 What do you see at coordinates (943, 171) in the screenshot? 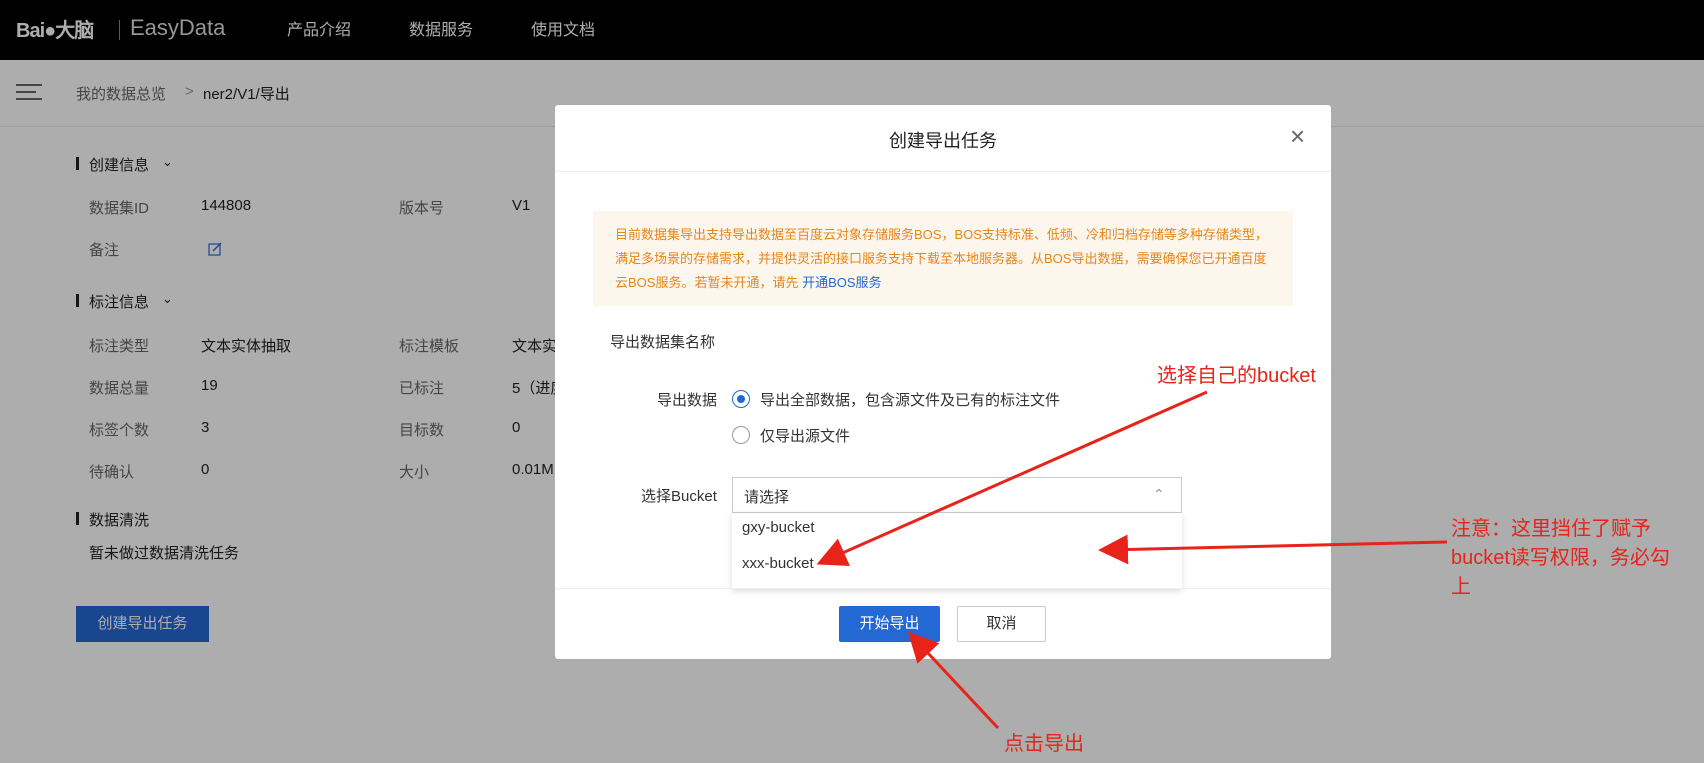
I see `dialog-header-divider` at bounding box center [943, 171].